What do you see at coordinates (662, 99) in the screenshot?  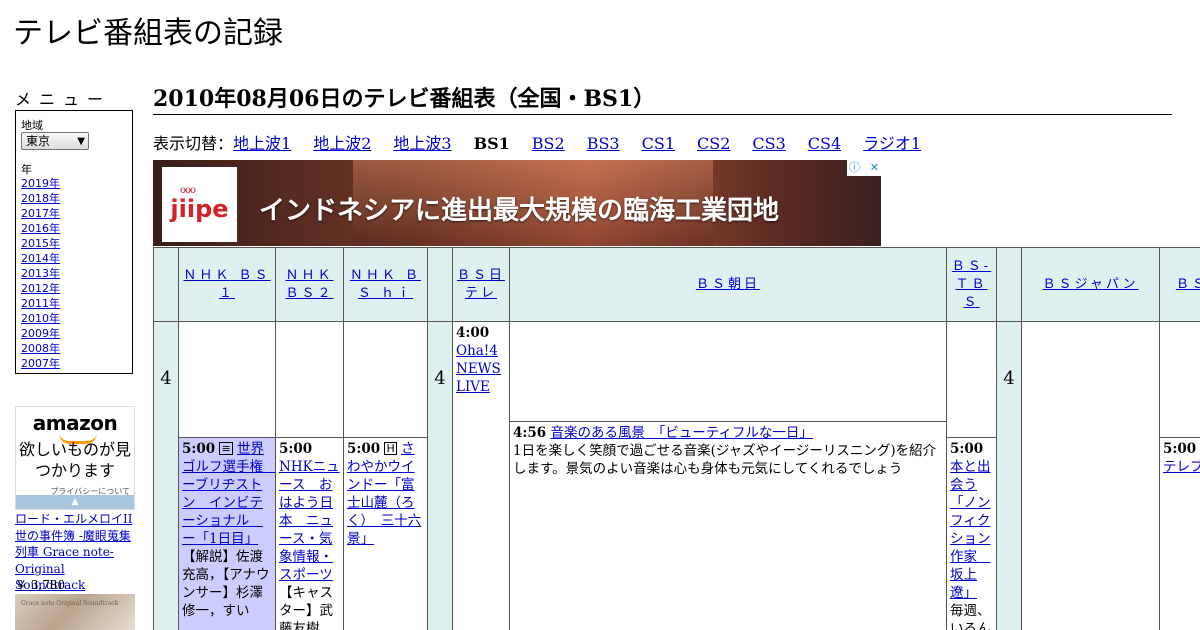 I see `page-title: 2010年08月06日のテレビ番組表（全国・BS1）` at bounding box center [662, 99].